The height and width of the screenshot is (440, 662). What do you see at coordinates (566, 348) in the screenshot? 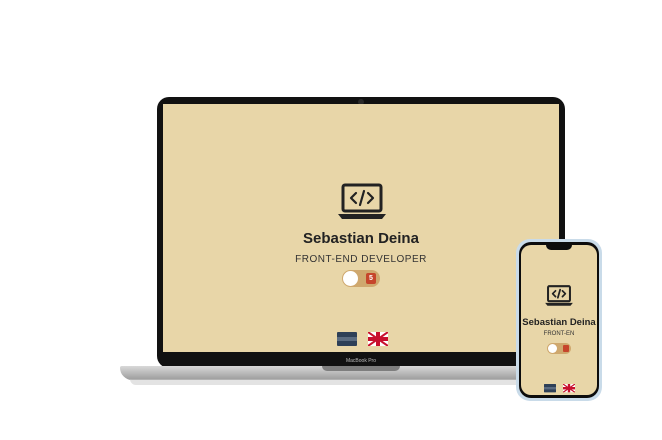
I see `toggle-badge-icon` at bounding box center [566, 348].